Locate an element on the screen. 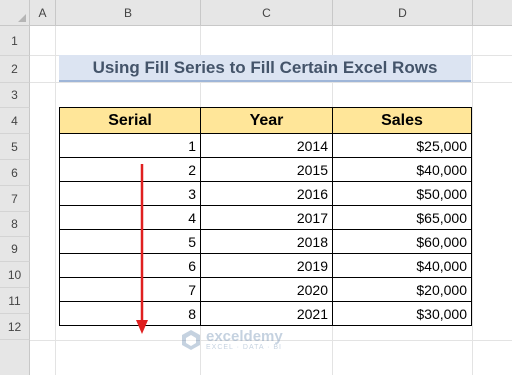 The height and width of the screenshot is (375, 512). row-header-4: 4 is located at coordinates (15, 121).